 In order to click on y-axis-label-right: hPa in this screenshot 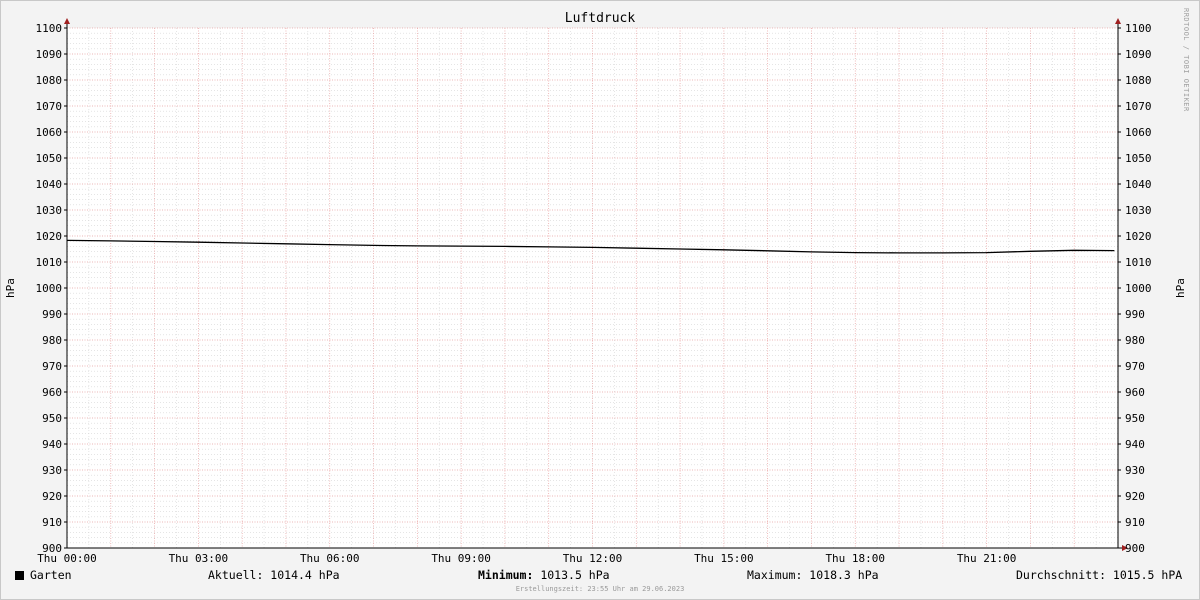, I will do `click(1180, 288)`.